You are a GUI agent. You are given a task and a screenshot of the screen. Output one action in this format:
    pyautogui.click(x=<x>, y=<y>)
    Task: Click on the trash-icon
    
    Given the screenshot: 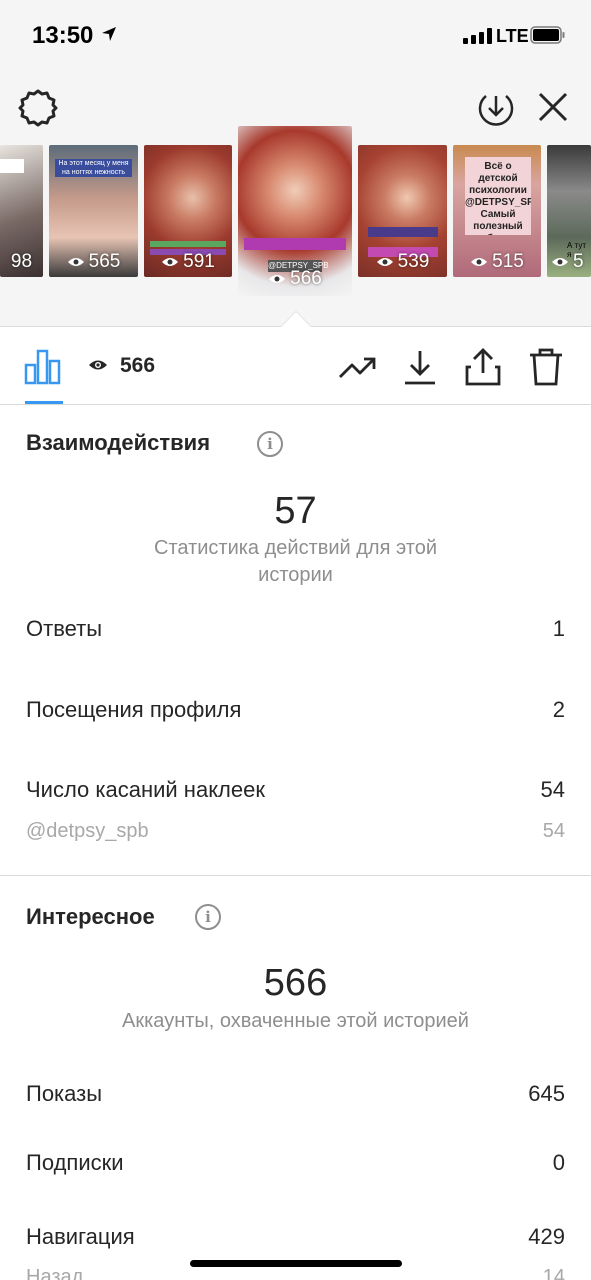 What is the action you would take?
    pyautogui.click(x=546, y=367)
    